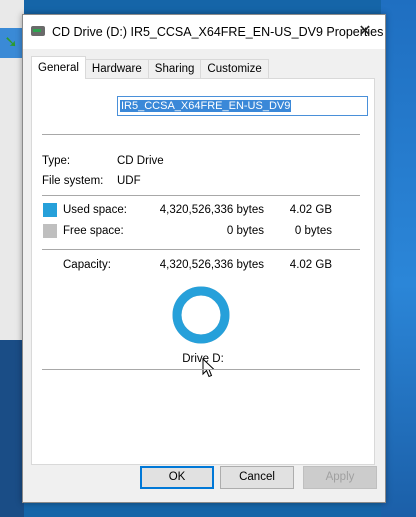 Image resolution: width=416 pixels, height=517 pixels. I want to click on file-system-label: File system:, so click(73, 181).